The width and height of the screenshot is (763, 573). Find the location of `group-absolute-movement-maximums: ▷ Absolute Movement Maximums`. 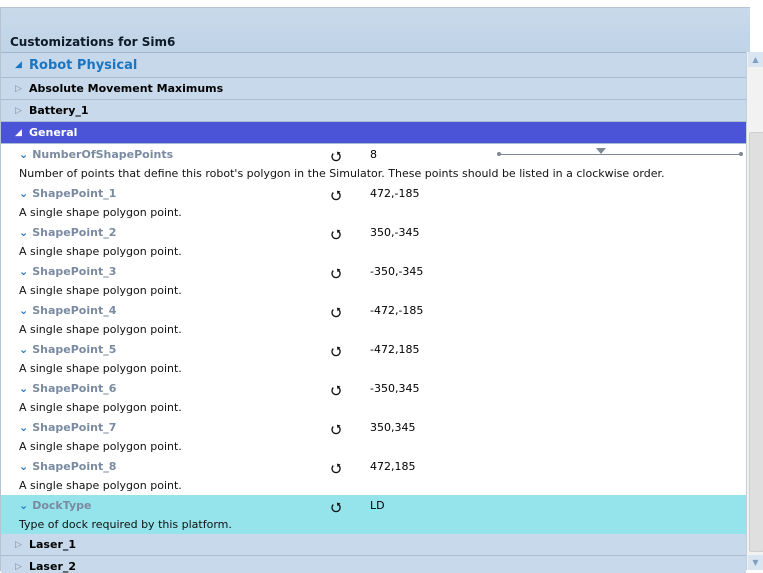

group-absolute-movement-maximums: ▷ Absolute Movement Maximums is located at coordinates (373, 89).